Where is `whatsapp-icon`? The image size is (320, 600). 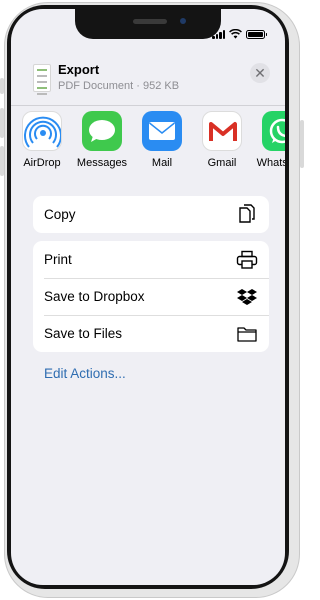 whatsapp-icon is located at coordinates (273, 131).